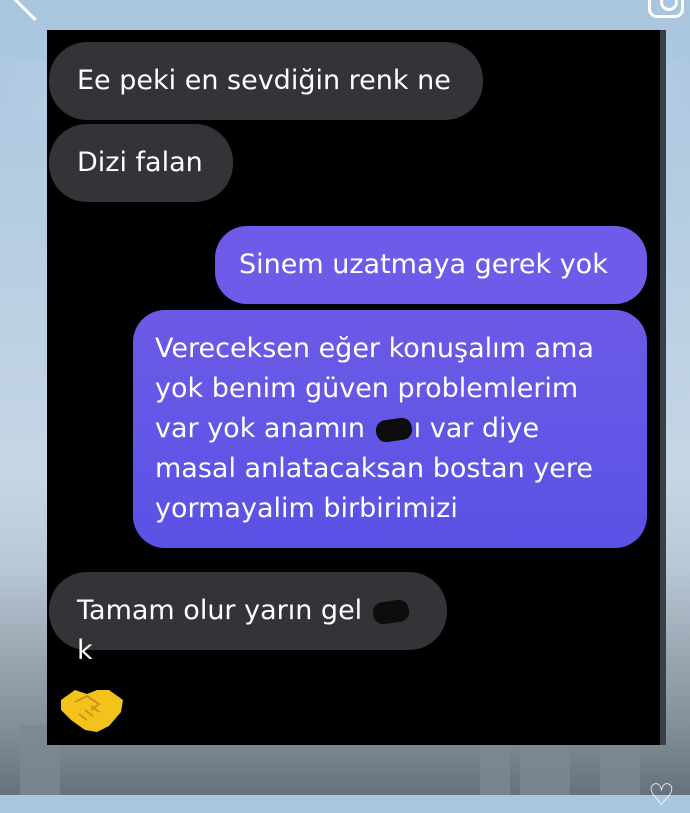  What do you see at coordinates (85, 650) in the screenshot?
I see `message-text-tail: k` at bounding box center [85, 650].